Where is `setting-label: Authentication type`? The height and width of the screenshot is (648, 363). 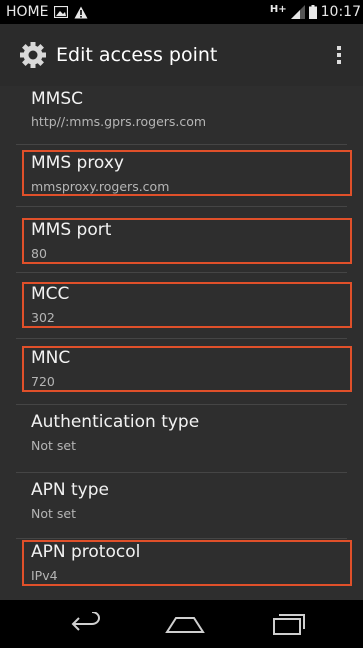 setting-label: Authentication type is located at coordinates (115, 422).